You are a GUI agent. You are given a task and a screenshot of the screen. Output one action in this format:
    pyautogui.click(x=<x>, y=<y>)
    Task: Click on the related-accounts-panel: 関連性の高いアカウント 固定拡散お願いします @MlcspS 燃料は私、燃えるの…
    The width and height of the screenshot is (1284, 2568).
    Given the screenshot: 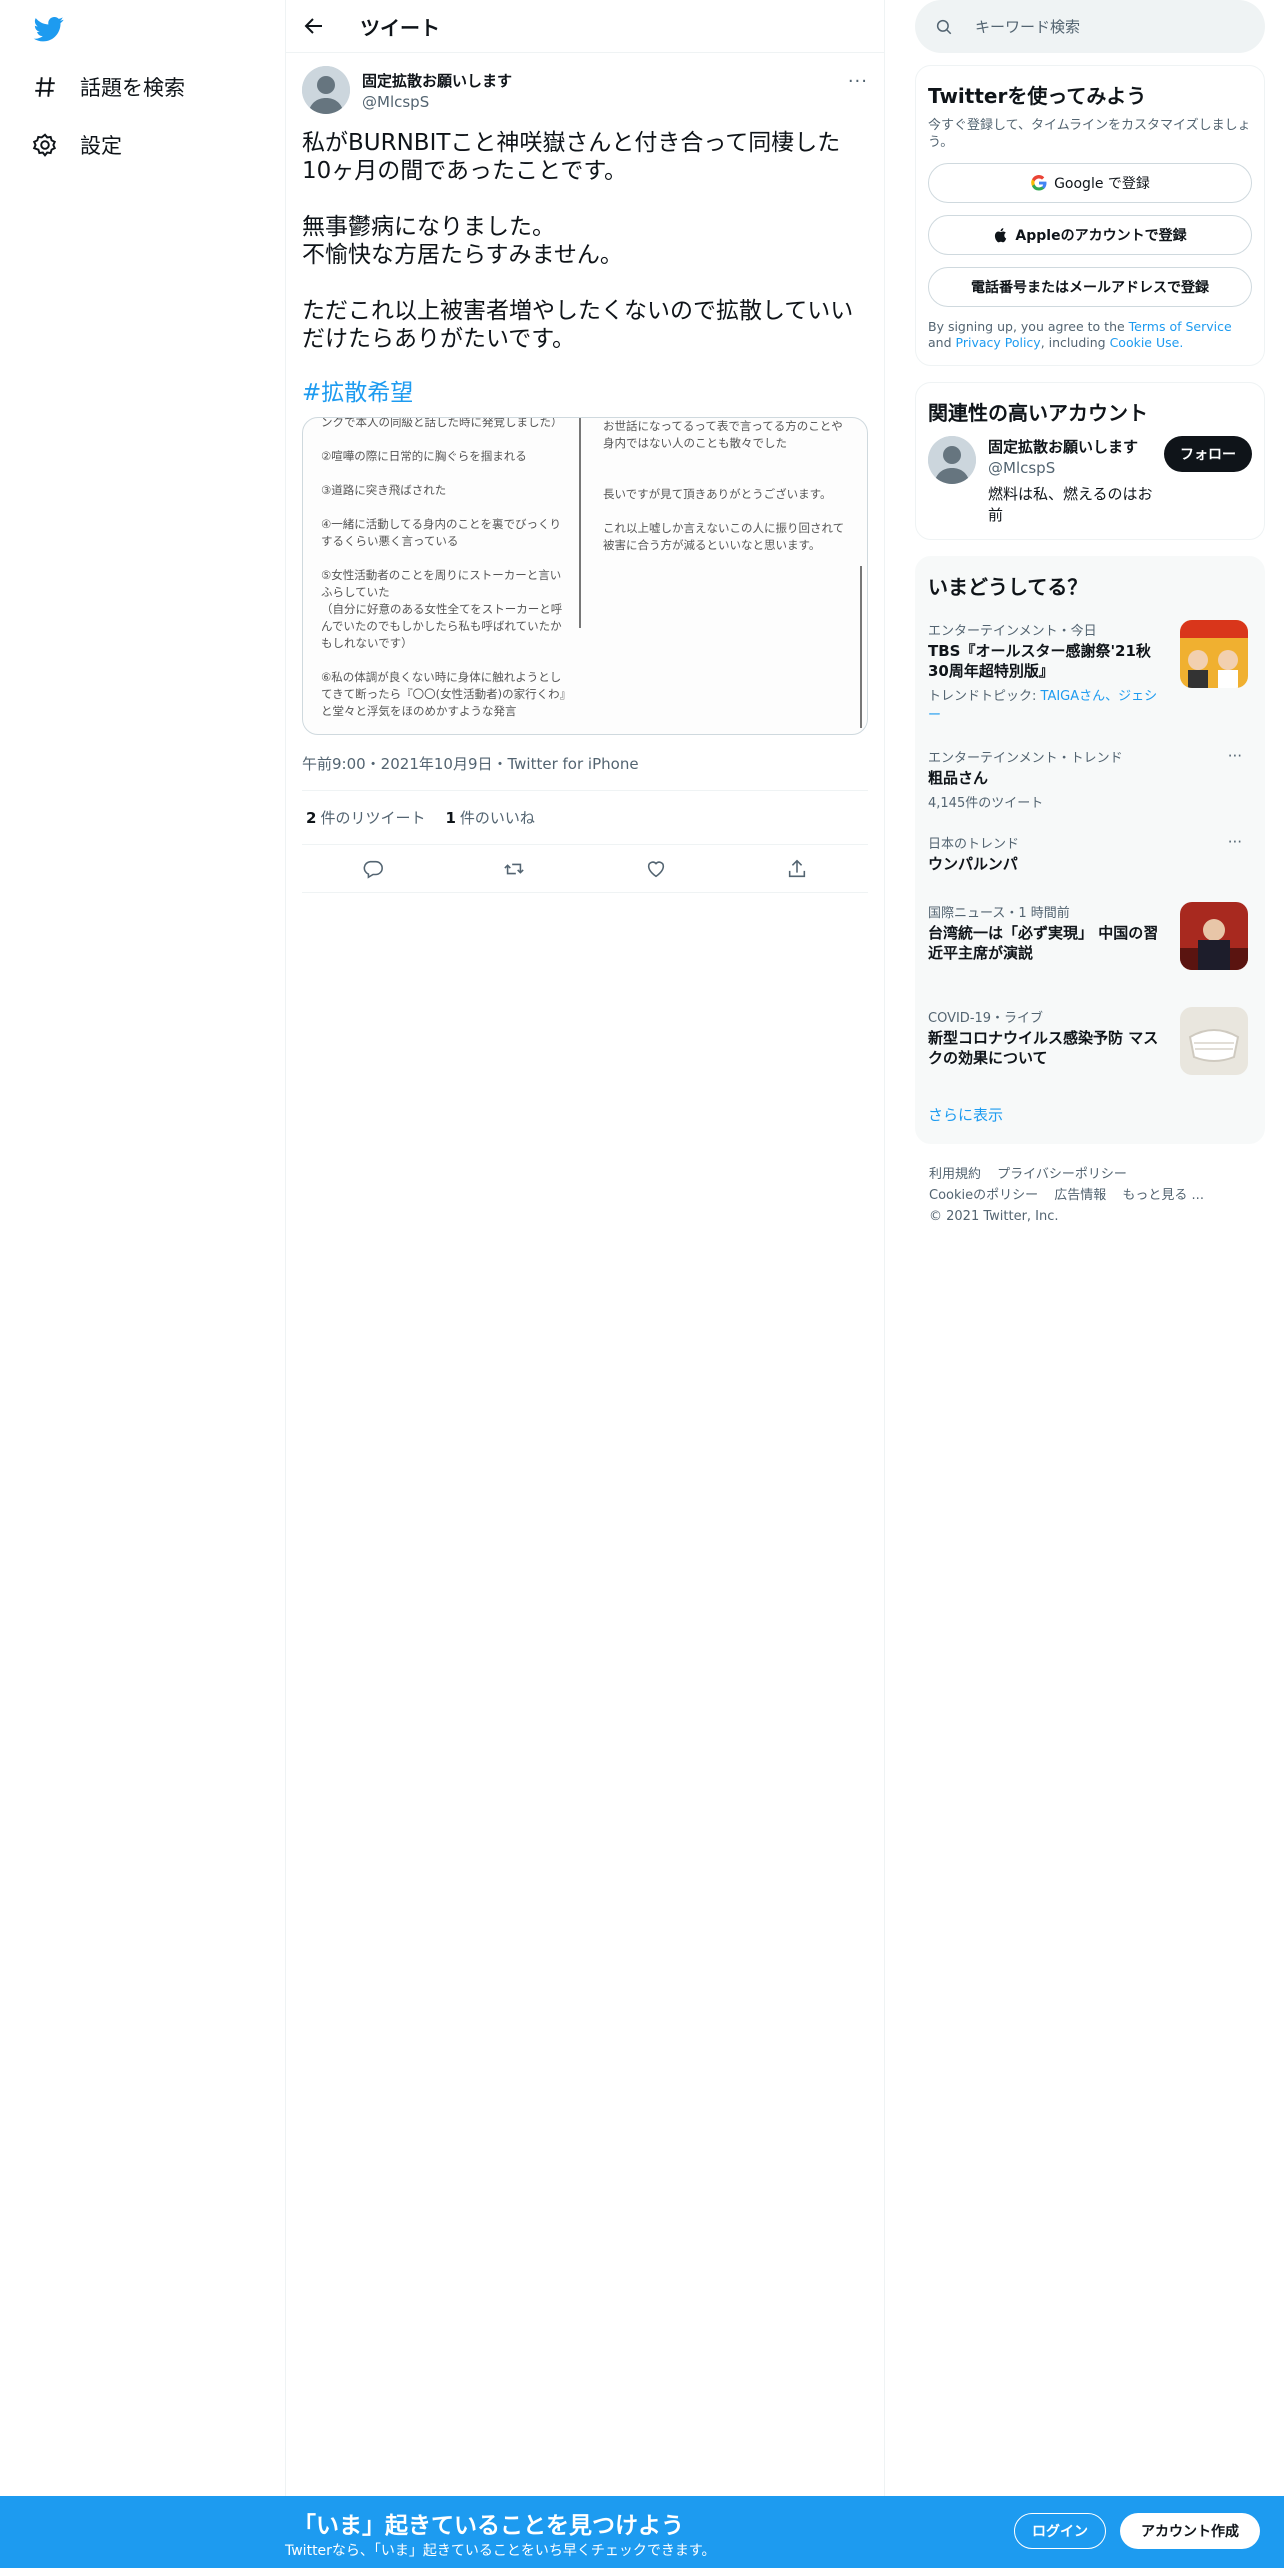 What is the action you would take?
    pyautogui.click(x=1090, y=461)
    